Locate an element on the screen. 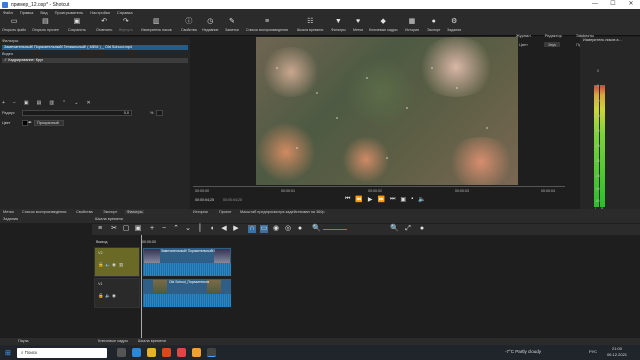 The height and width of the screenshot is (360, 640). weather-widget: -7°C Partly cloudy is located at coordinates (523, 351).